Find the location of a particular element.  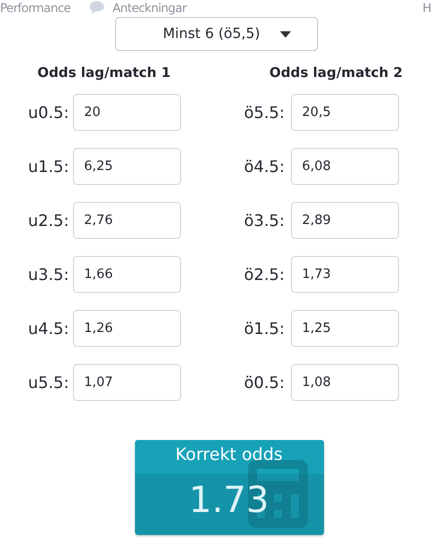

odds-input: 1,08 is located at coordinates (345, 382).